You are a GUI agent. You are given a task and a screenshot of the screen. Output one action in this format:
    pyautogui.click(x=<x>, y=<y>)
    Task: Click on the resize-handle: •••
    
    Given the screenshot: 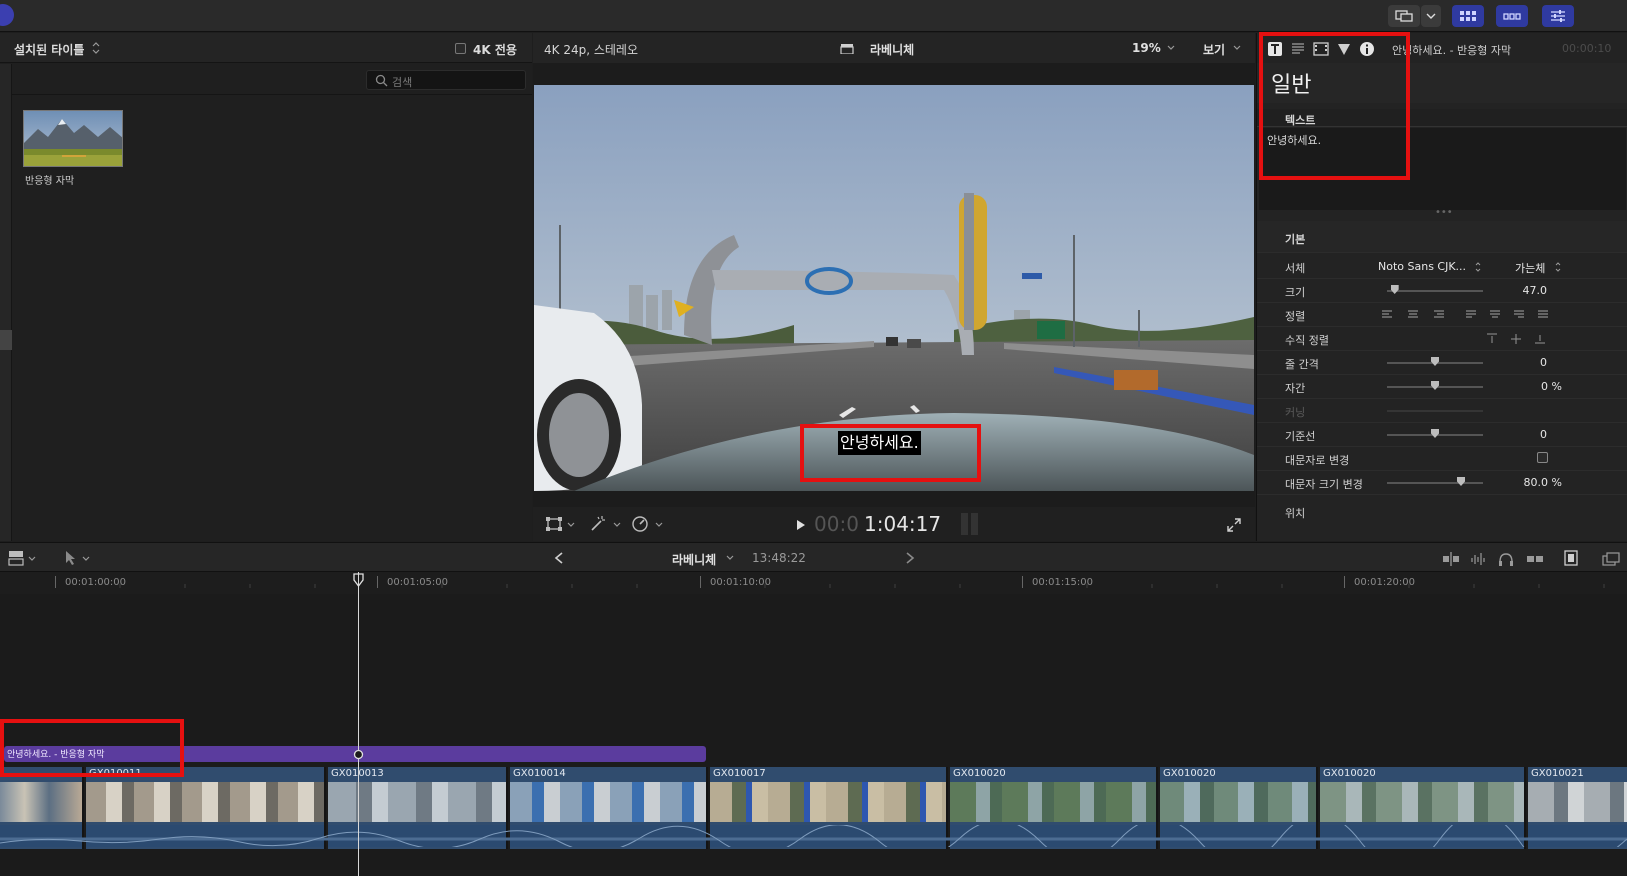 What is the action you would take?
    pyautogui.click(x=1442, y=213)
    